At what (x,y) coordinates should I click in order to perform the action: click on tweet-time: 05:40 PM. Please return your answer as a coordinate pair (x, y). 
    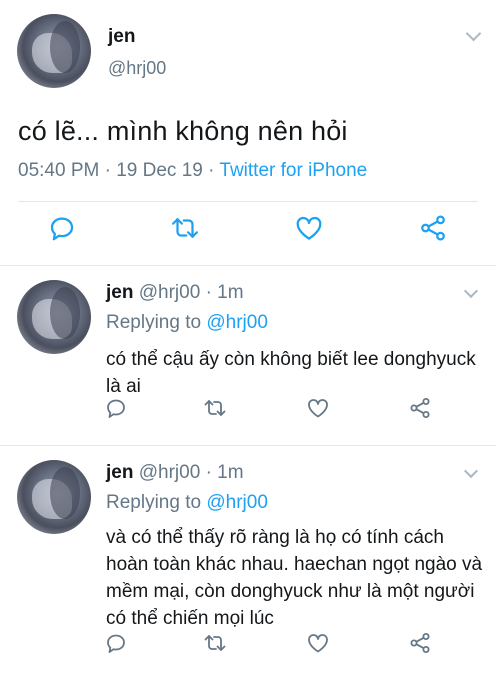
    Looking at the image, I should click on (59, 170).